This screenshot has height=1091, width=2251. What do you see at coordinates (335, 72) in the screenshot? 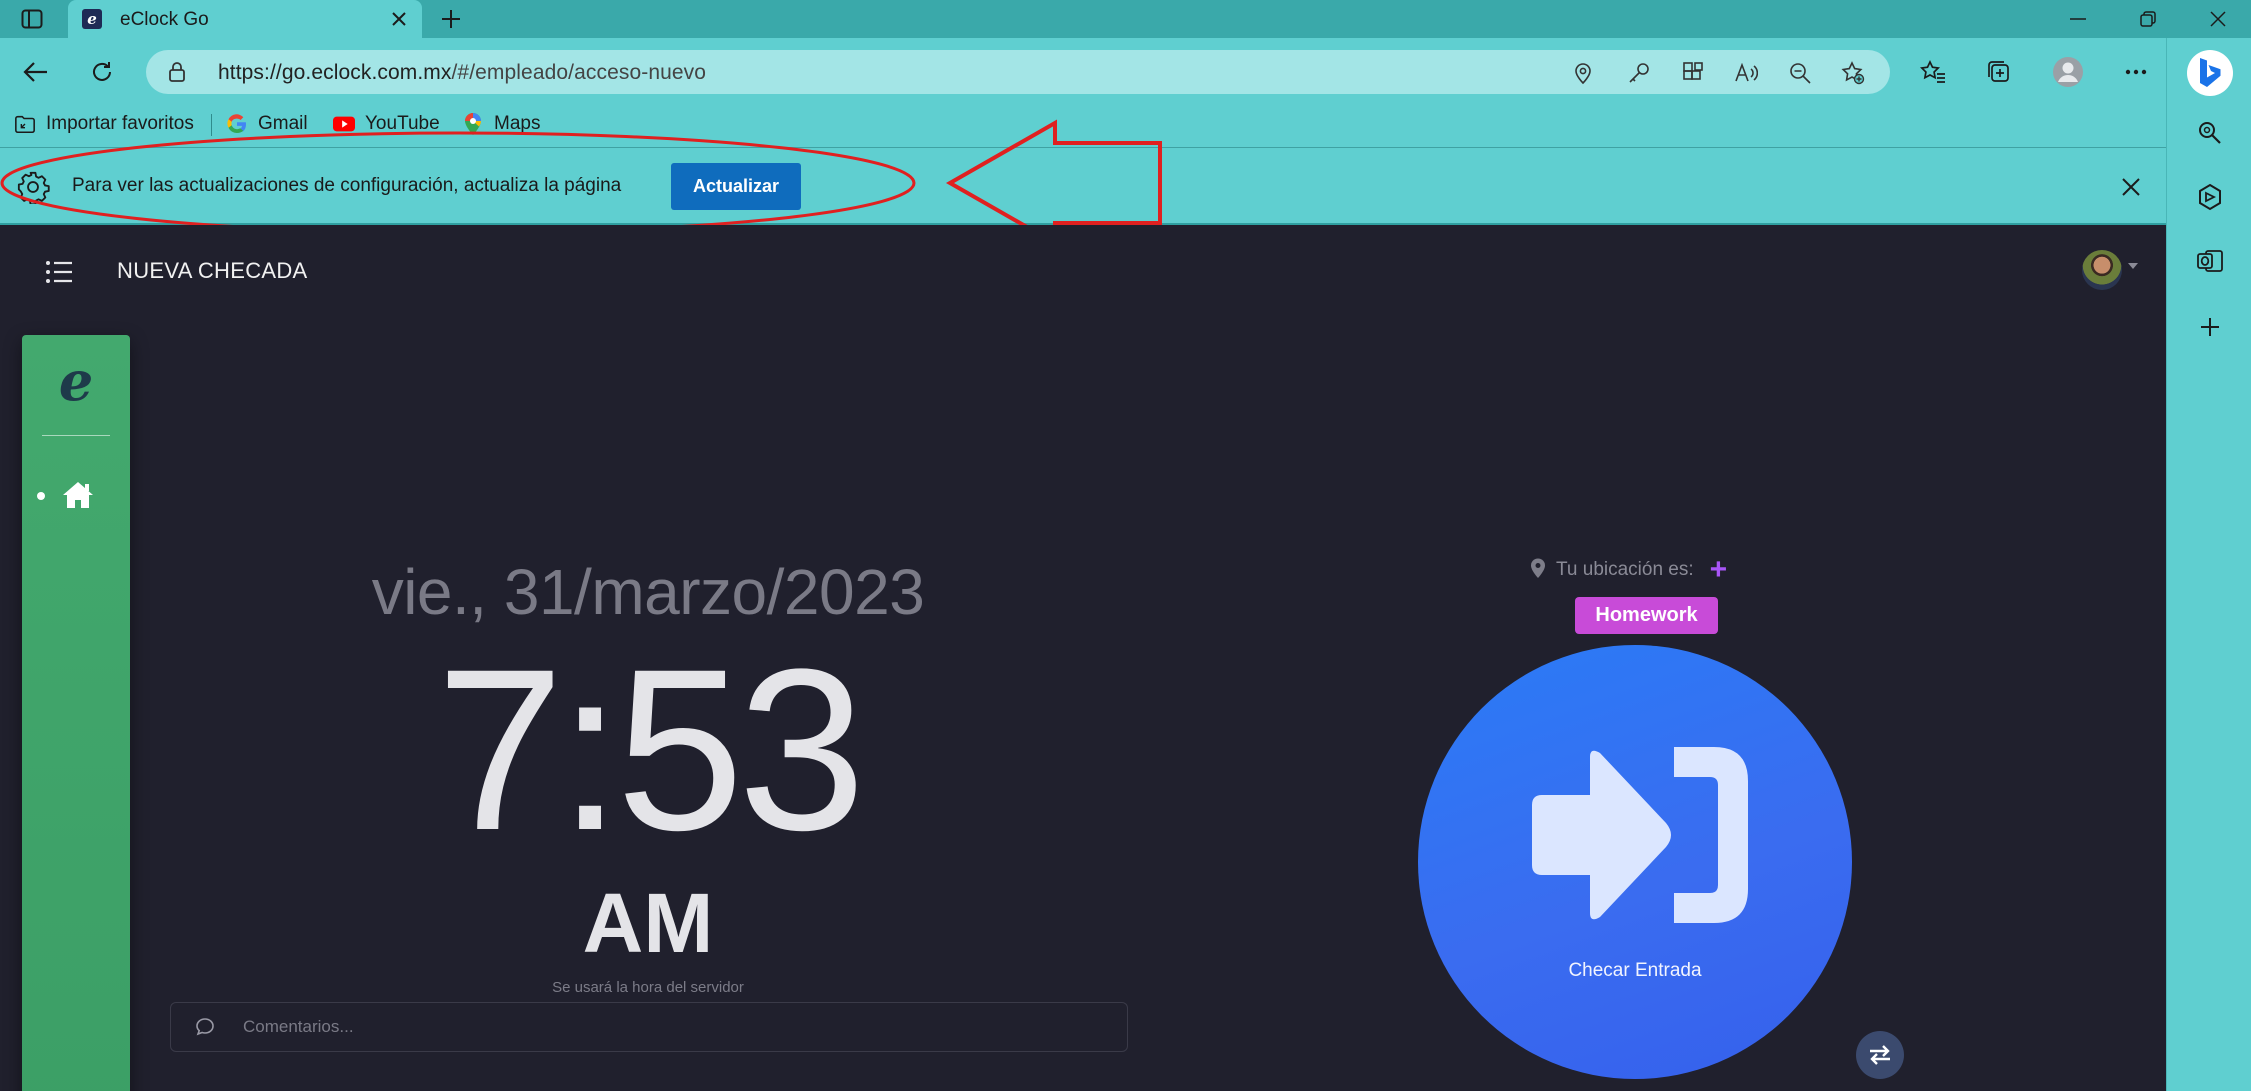
I see `url-host: https://go.eclock.com.mx` at bounding box center [335, 72].